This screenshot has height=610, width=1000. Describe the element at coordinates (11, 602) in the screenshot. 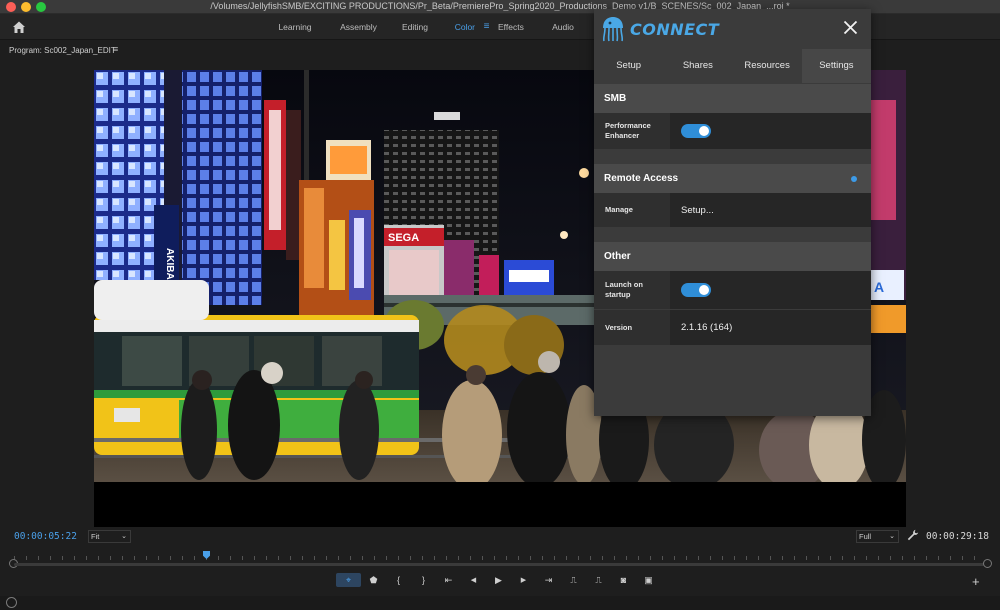

I see `status-icon` at that location.